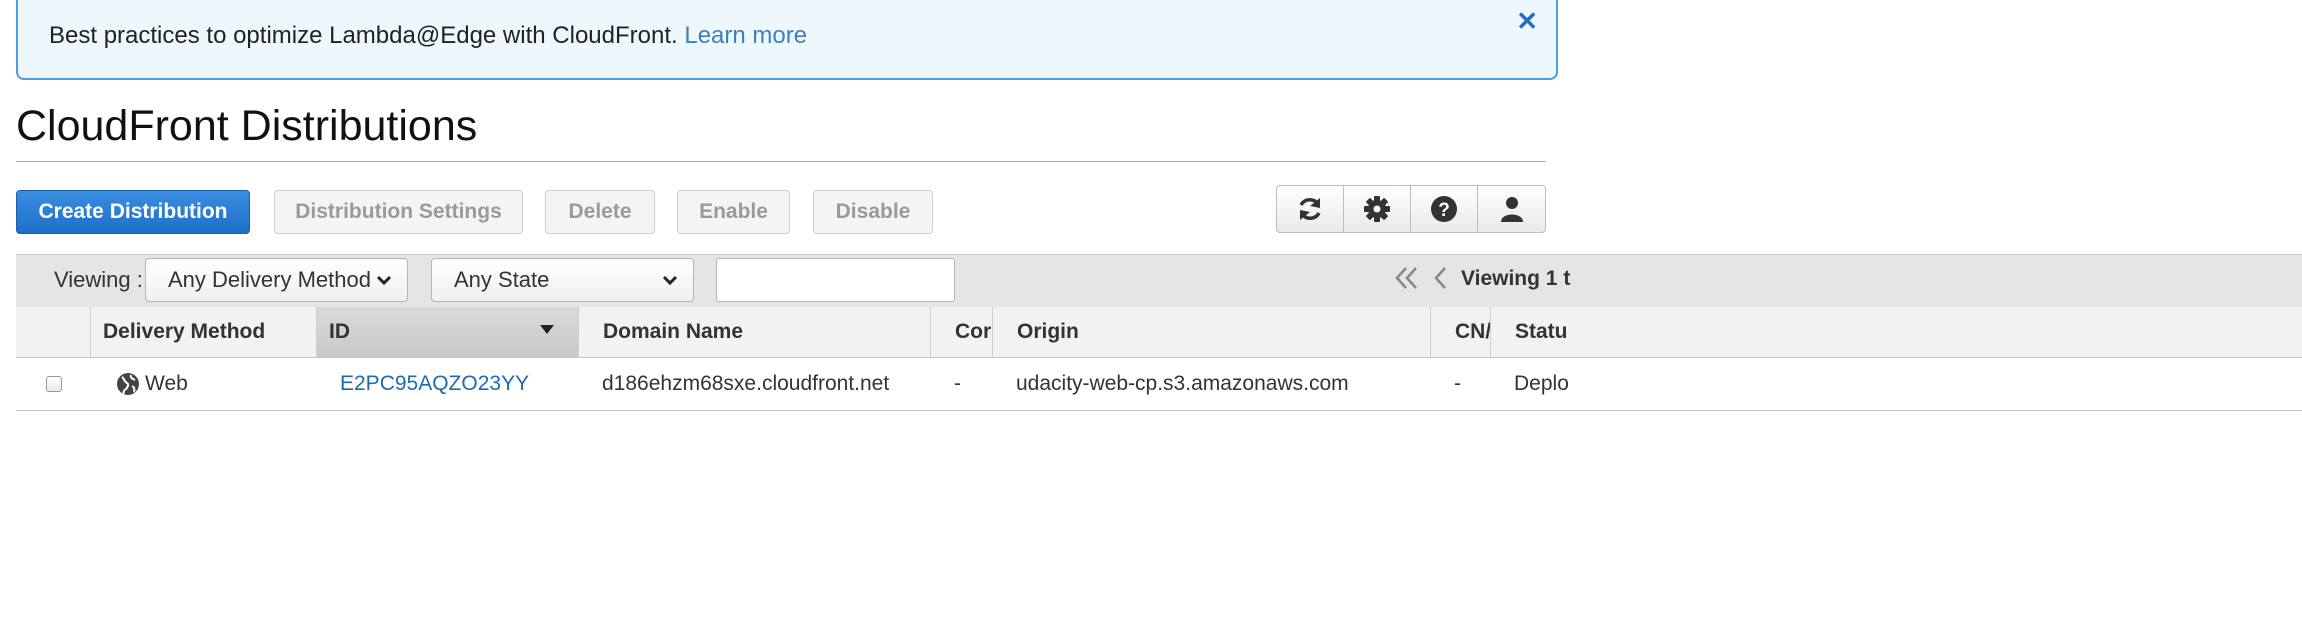  I want to click on title-divider, so click(781, 161).